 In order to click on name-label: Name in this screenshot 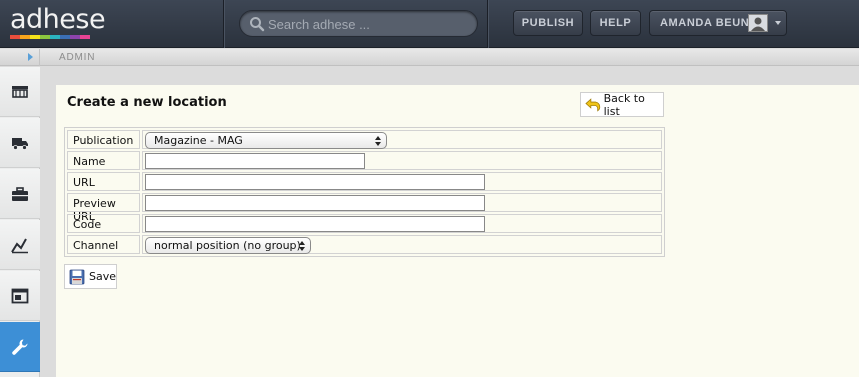, I will do `click(103, 160)`.